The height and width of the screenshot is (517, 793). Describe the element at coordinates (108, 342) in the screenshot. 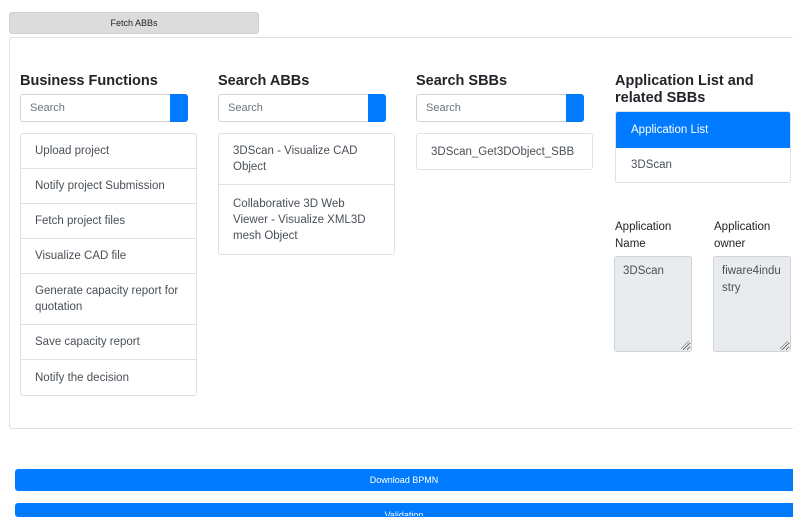

I see `list-item: Save capacity report` at that location.